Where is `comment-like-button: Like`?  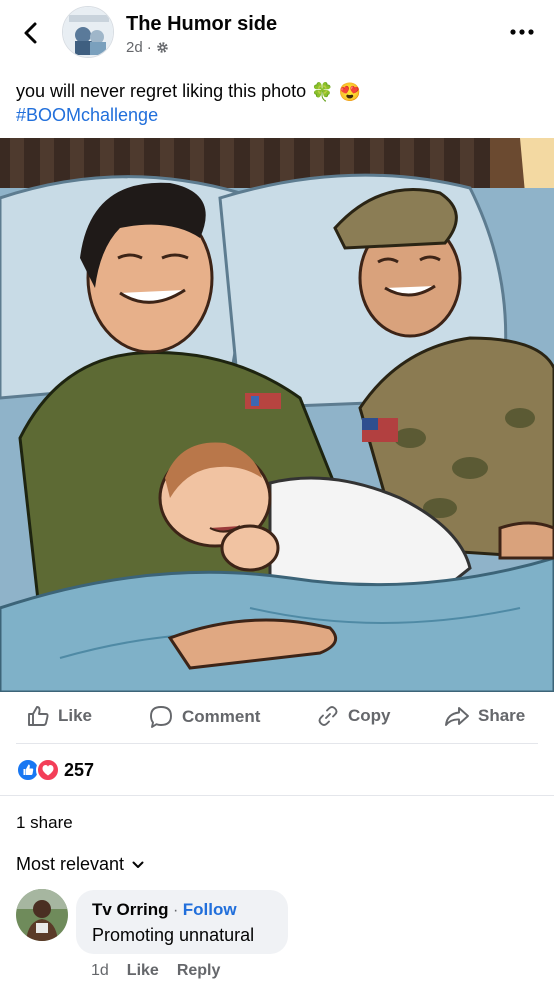 comment-like-button: Like is located at coordinates (143, 971).